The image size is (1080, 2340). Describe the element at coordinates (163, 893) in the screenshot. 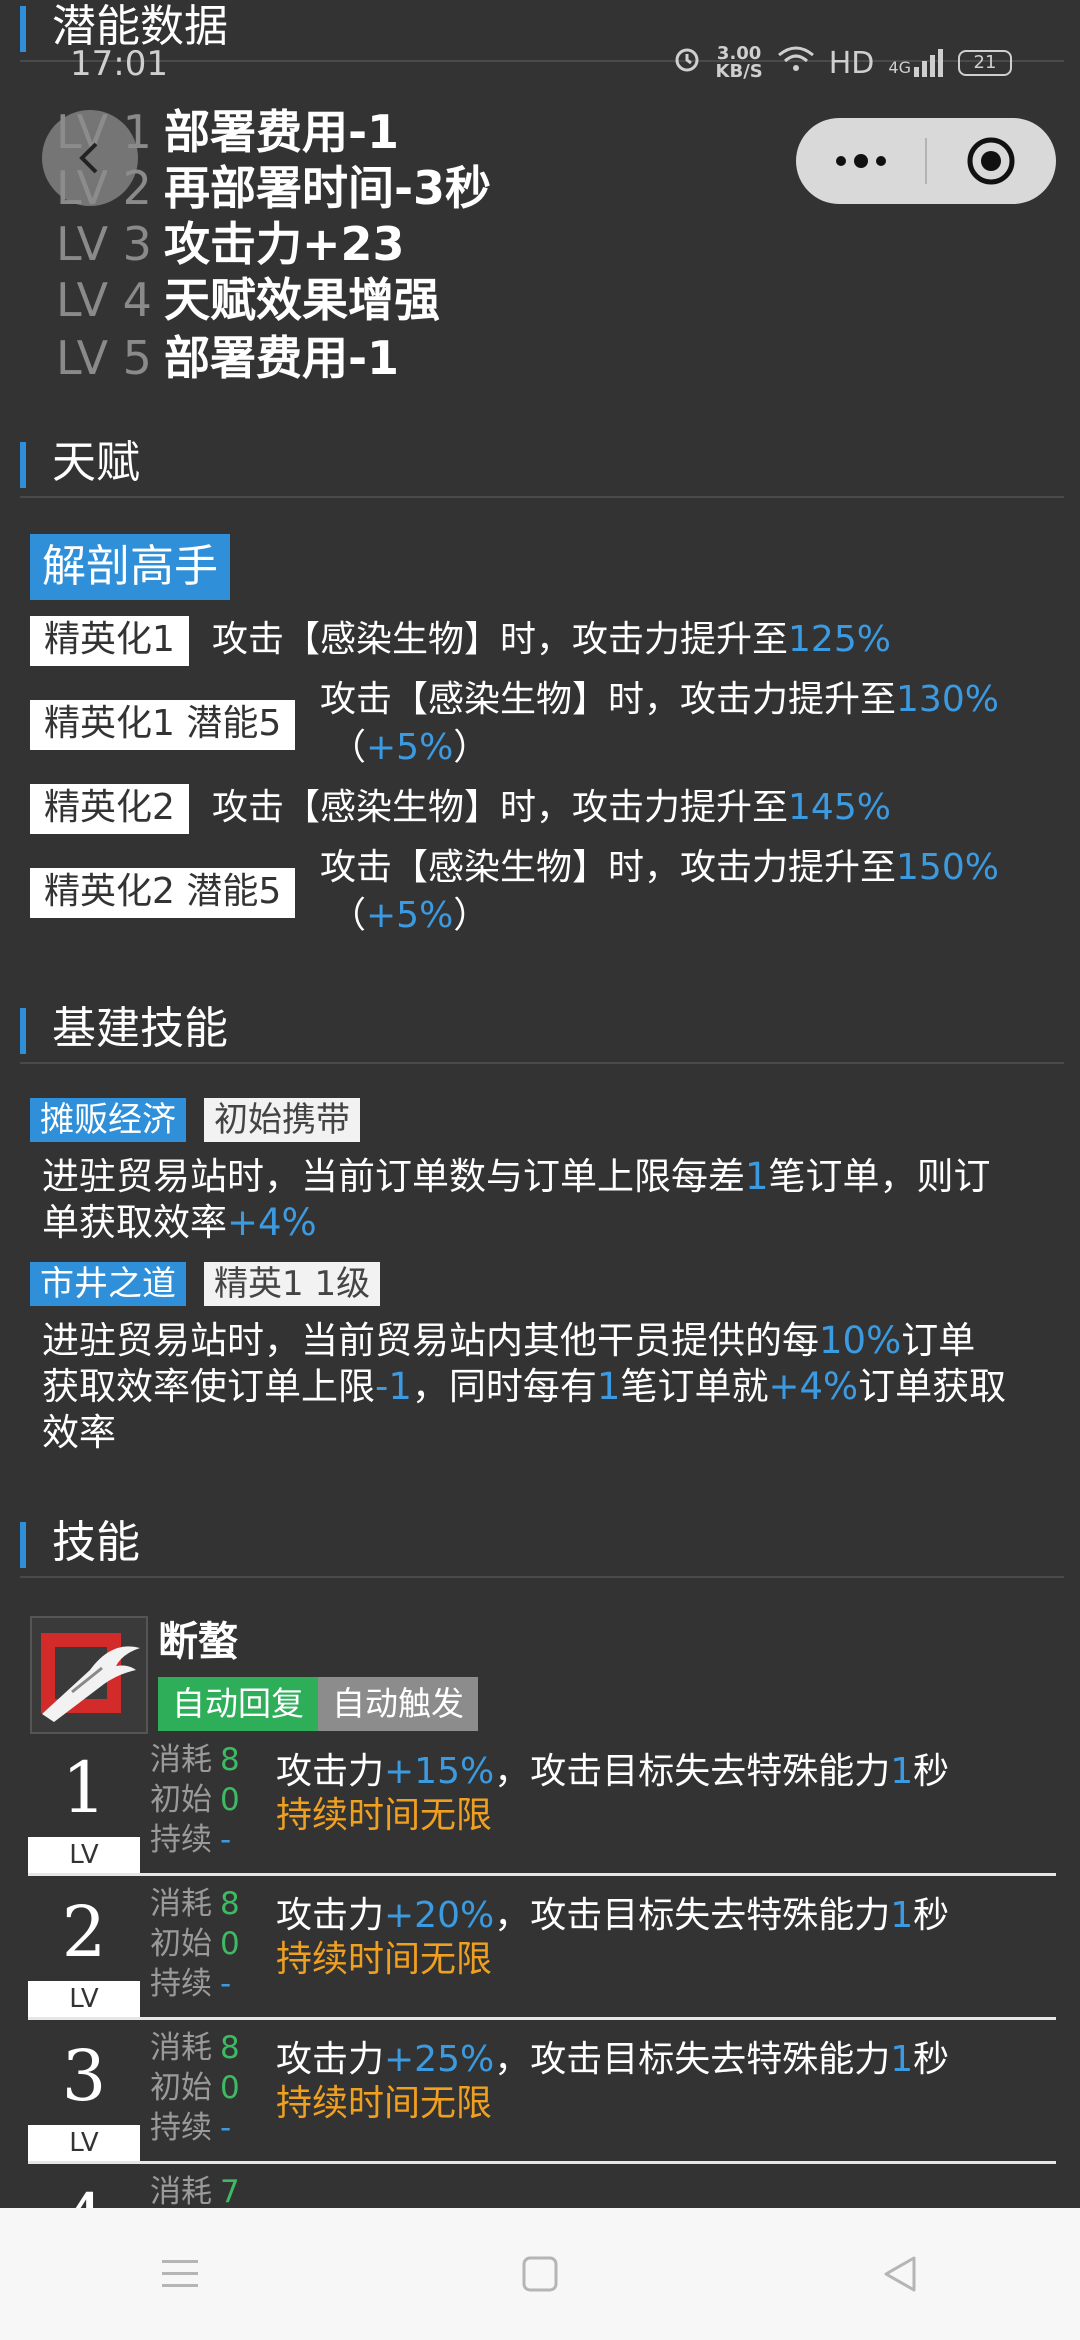

I see `talent-condition-tag: 精英化2 潜能5` at that location.